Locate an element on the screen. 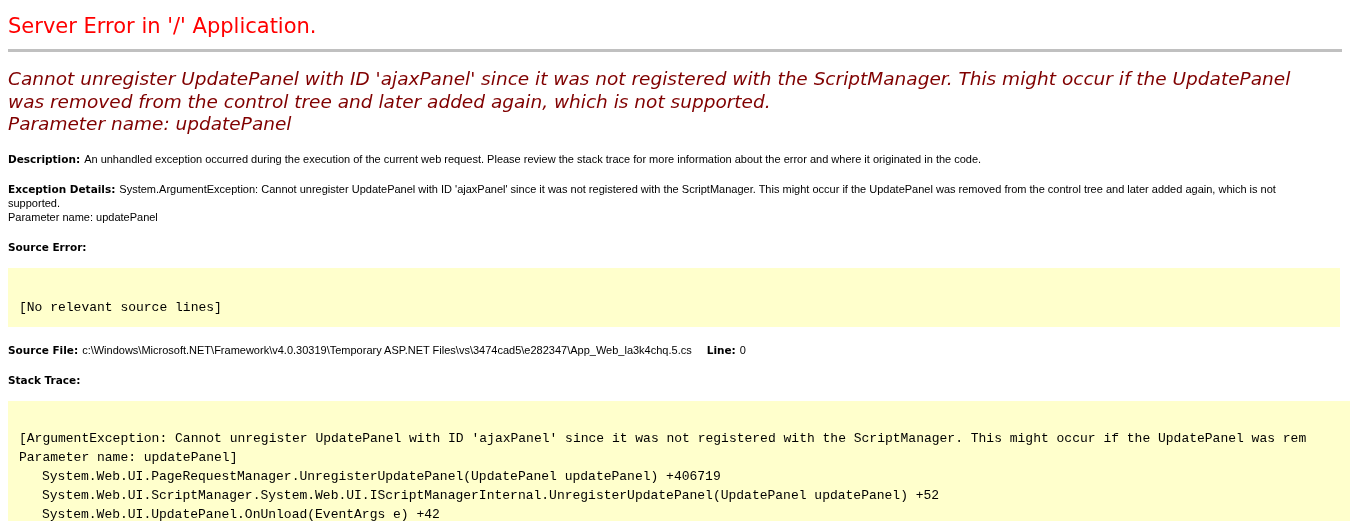  line-number: 0 is located at coordinates (742, 349).